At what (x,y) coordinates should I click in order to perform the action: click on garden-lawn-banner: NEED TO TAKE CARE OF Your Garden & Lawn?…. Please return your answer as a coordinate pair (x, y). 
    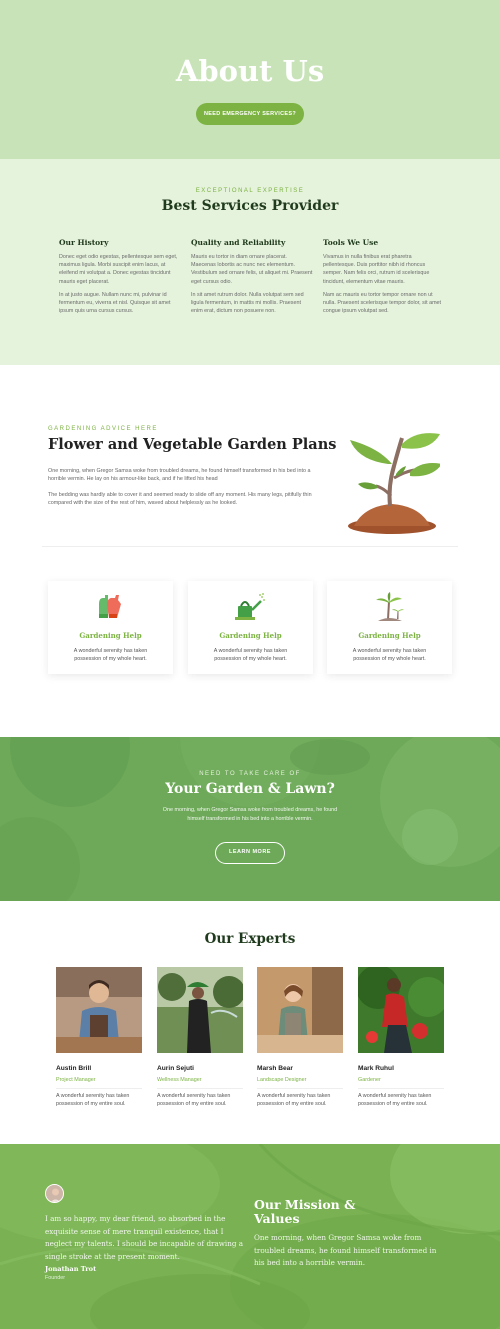
    Looking at the image, I should click on (250, 819).